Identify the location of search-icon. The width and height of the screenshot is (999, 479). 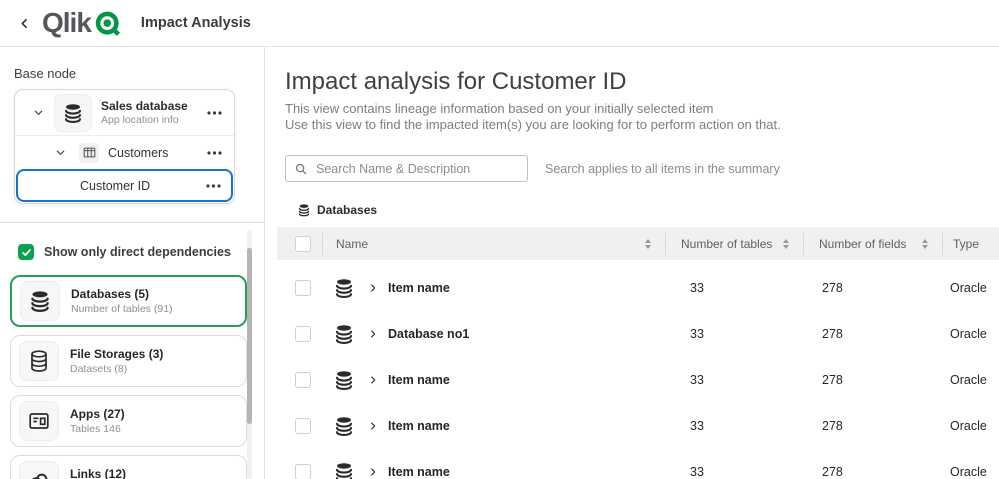
(301, 169).